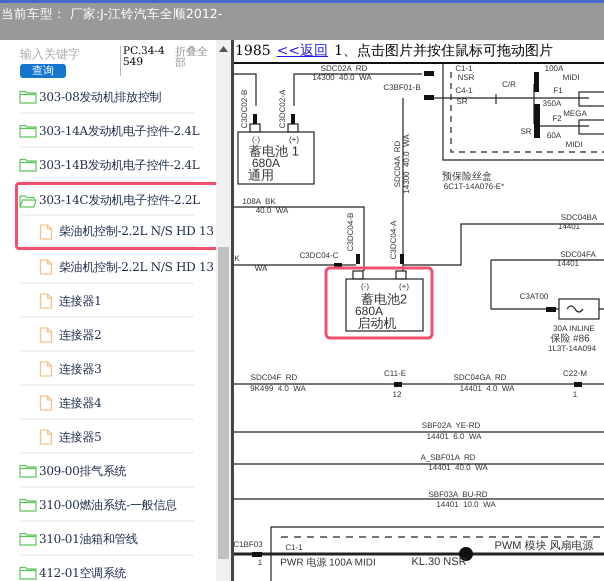  Describe the element at coordinates (115, 165) in the screenshot. I see `tree-item: 303-14B发动机电子控件-2.4L` at that location.